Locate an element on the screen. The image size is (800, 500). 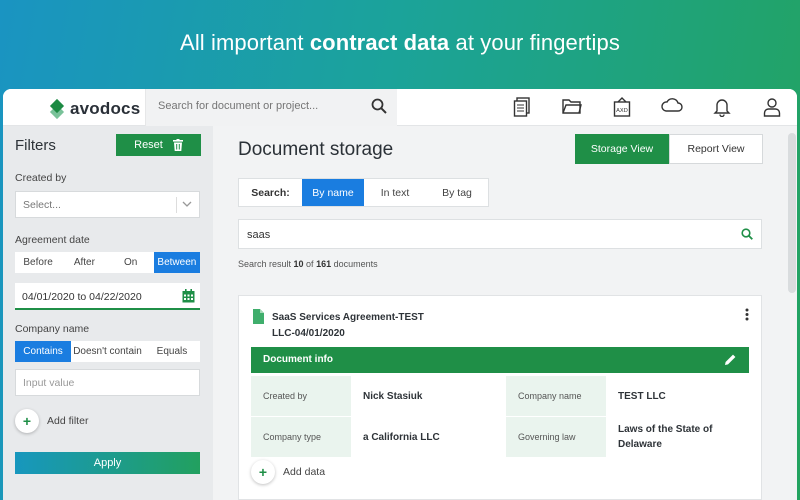
document-icon is located at coordinates (258, 319).